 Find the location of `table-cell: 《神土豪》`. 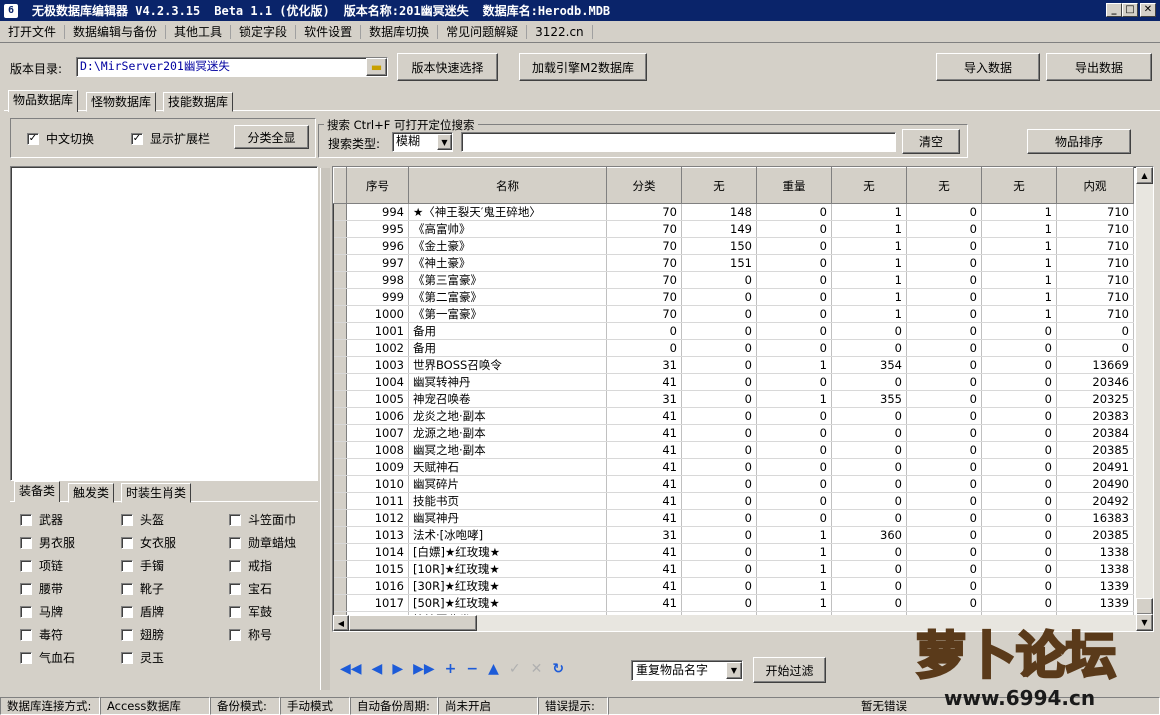

table-cell: 《神土豪》 is located at coordinates (507, 263).